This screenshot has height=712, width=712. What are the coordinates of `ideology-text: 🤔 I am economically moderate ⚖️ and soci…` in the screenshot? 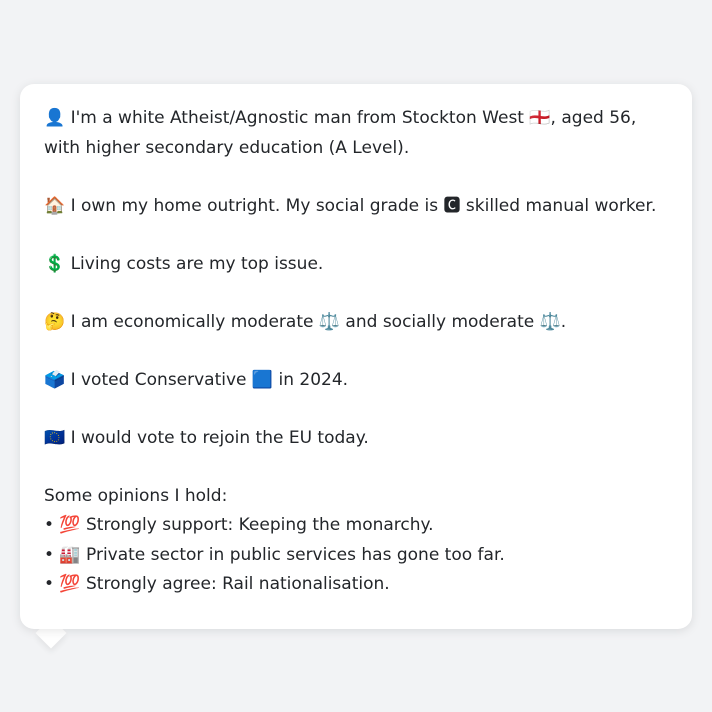 It's located at (305, 321).